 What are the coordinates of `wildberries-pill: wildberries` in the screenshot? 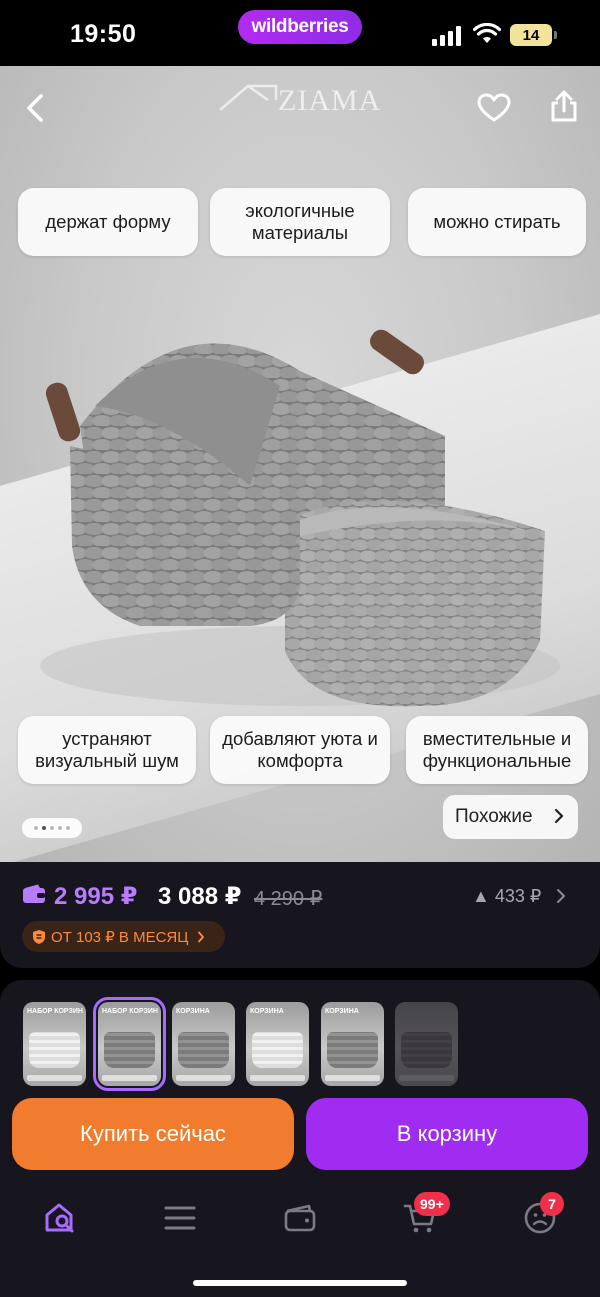 It's located at (300, 27).